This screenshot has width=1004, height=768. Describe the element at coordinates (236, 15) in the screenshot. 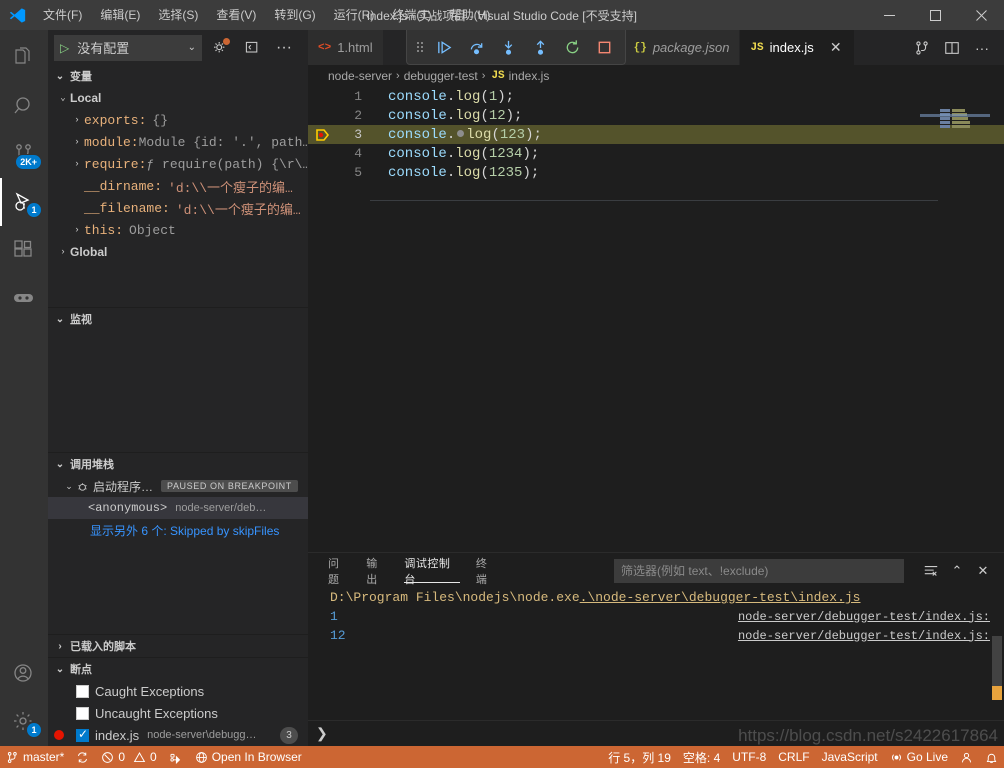

I see `menu-view: 查看(V)` at that location.